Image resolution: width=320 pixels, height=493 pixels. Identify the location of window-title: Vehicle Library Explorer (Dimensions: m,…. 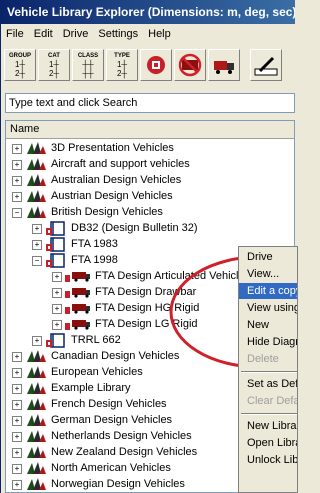
(148, 12).